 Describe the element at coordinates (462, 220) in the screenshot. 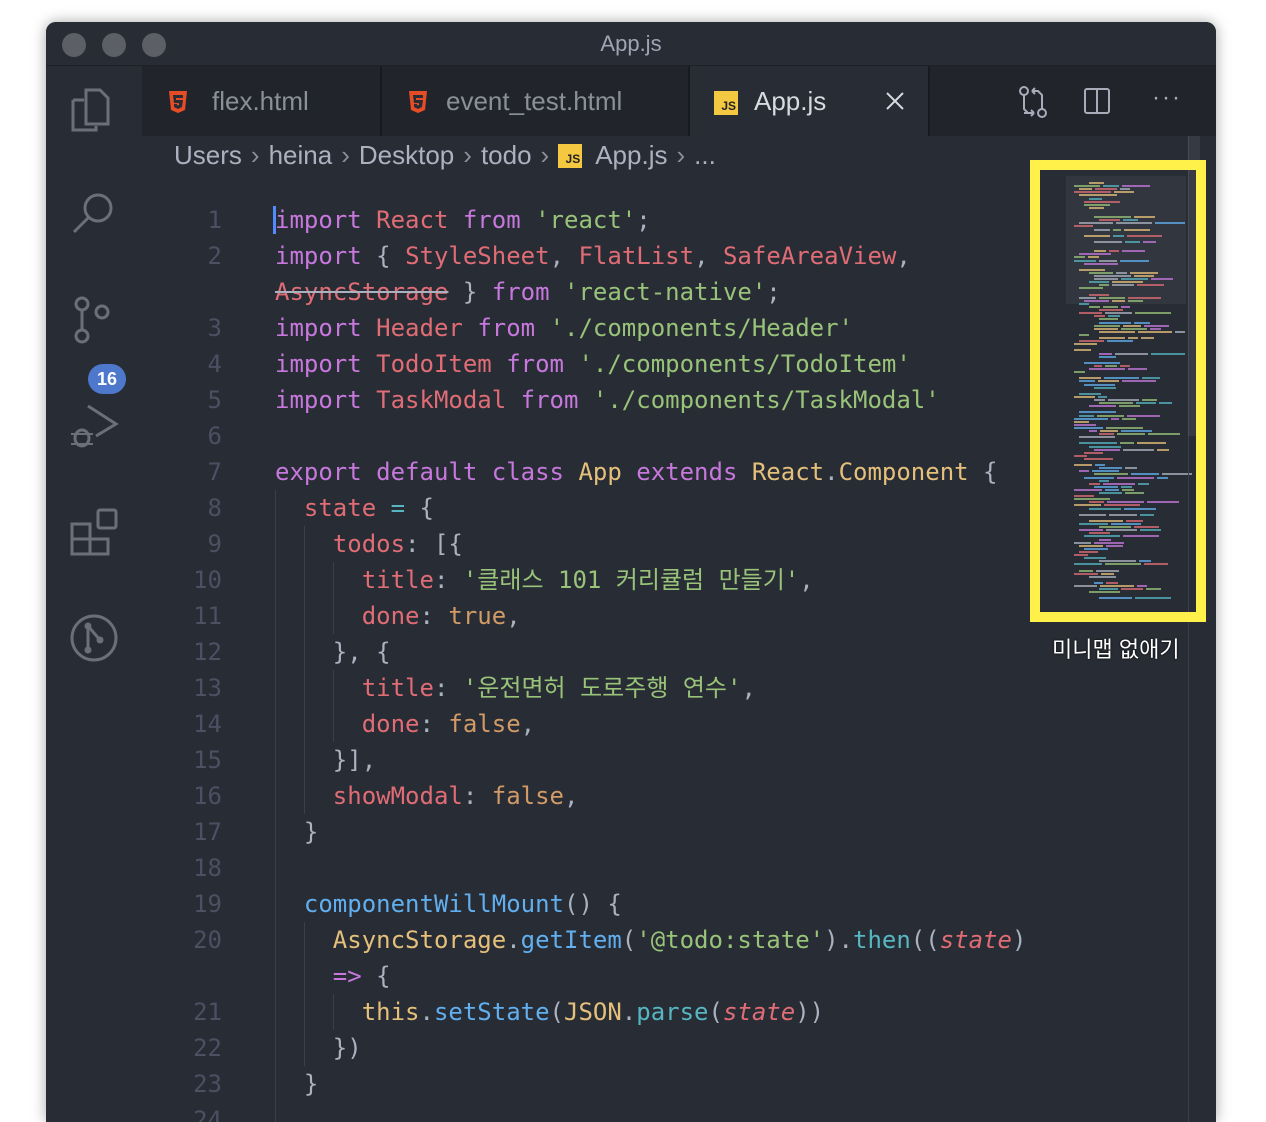

I see `code-line: 1 import React from 'react';` at that location.